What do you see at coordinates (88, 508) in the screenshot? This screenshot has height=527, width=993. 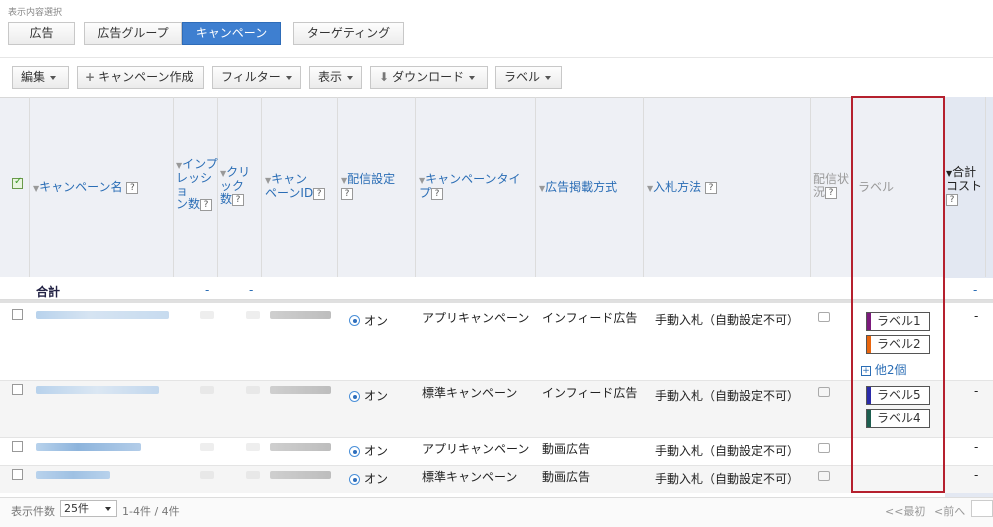 I see `per-page-select: 25件` at bounding box center [88, 508].